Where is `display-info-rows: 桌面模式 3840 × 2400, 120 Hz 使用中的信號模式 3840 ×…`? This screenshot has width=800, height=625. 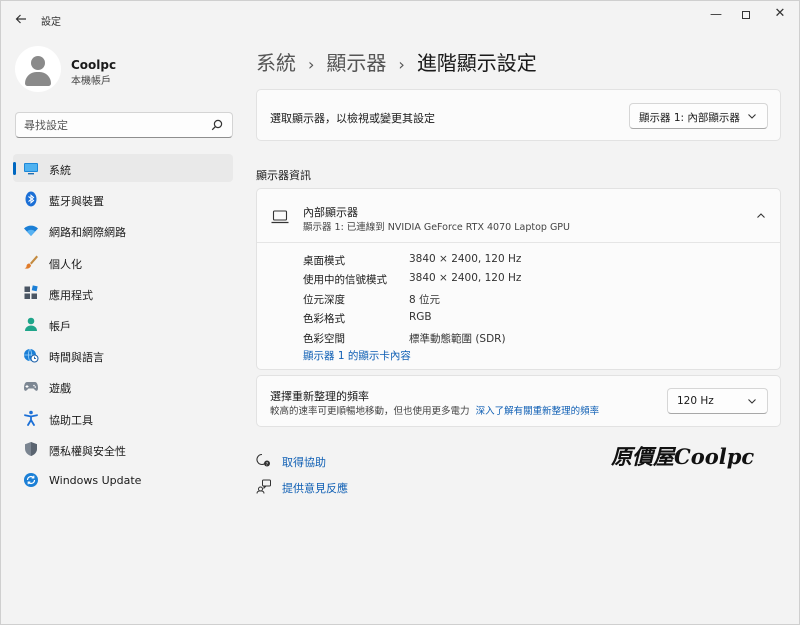 display-info-rows: 桌面模式 3840 × 2400, 120 Hz 使用中的信號模式 3840 ×… is located at coordinates (538, 299).